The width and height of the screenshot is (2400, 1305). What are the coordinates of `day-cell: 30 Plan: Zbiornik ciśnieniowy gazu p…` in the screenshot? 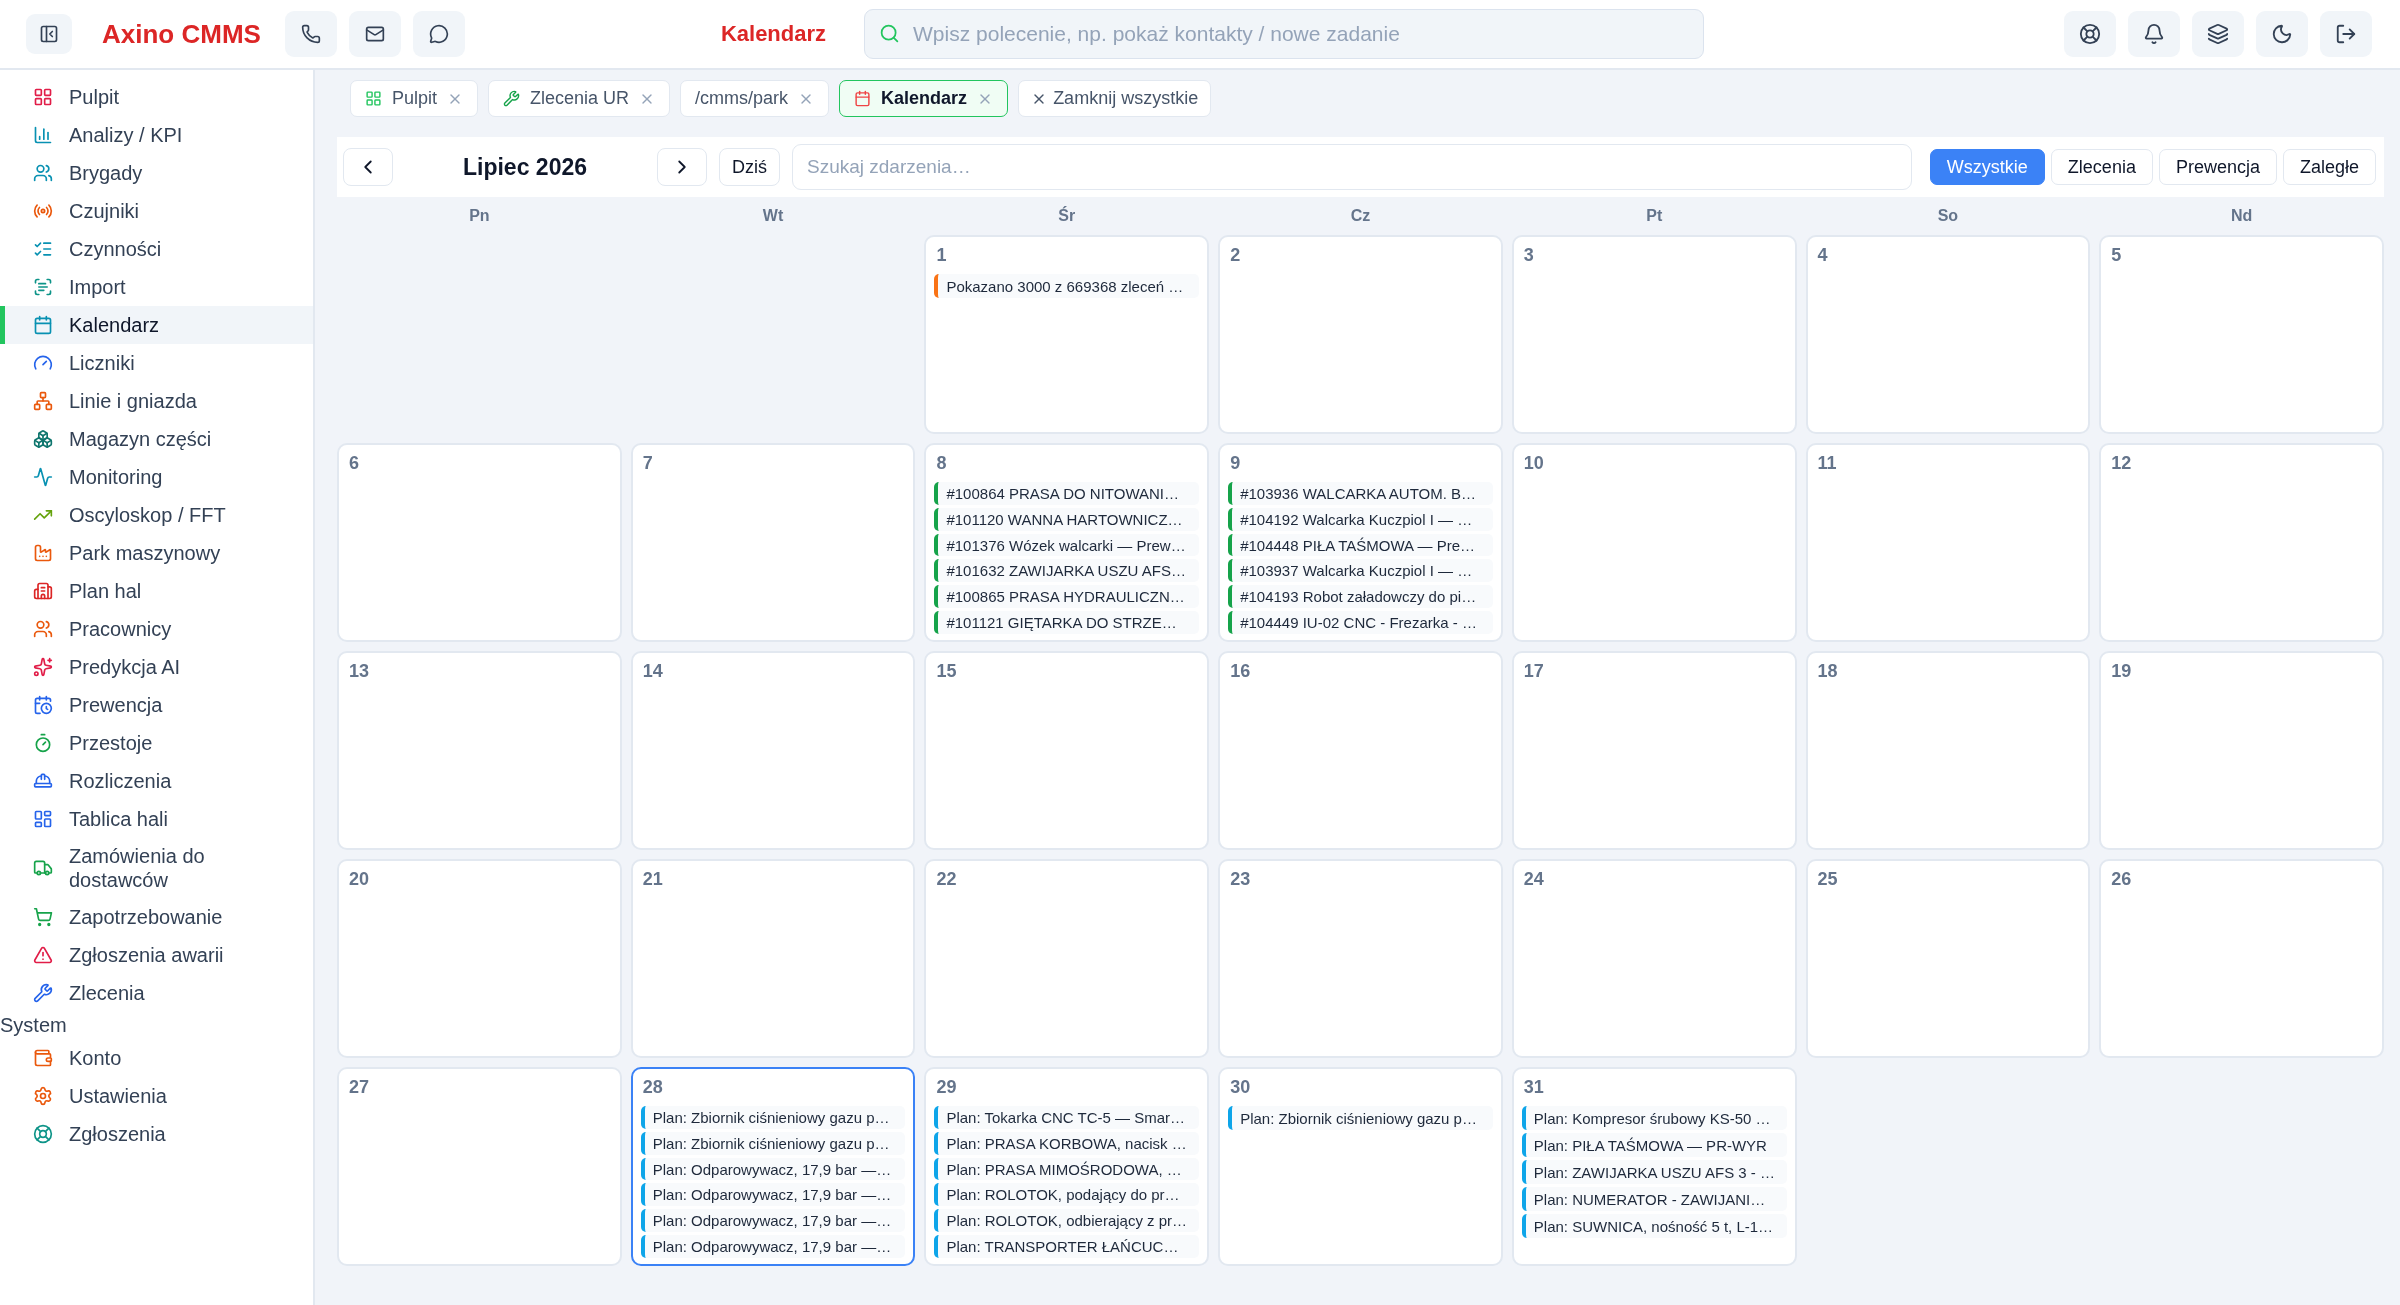 It's located at (1360, 1166).